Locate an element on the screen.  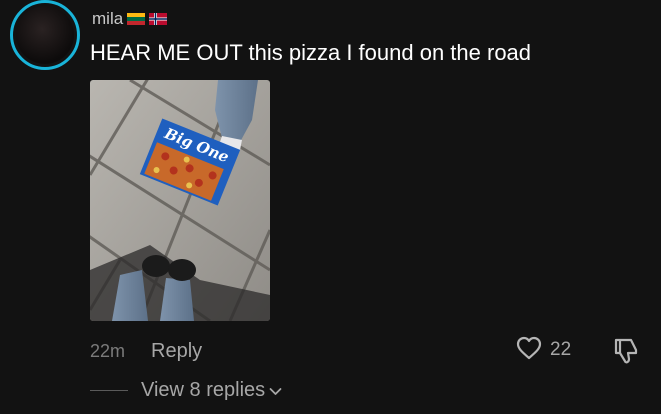
like-count: 22 is located at coordinates (561, 349).